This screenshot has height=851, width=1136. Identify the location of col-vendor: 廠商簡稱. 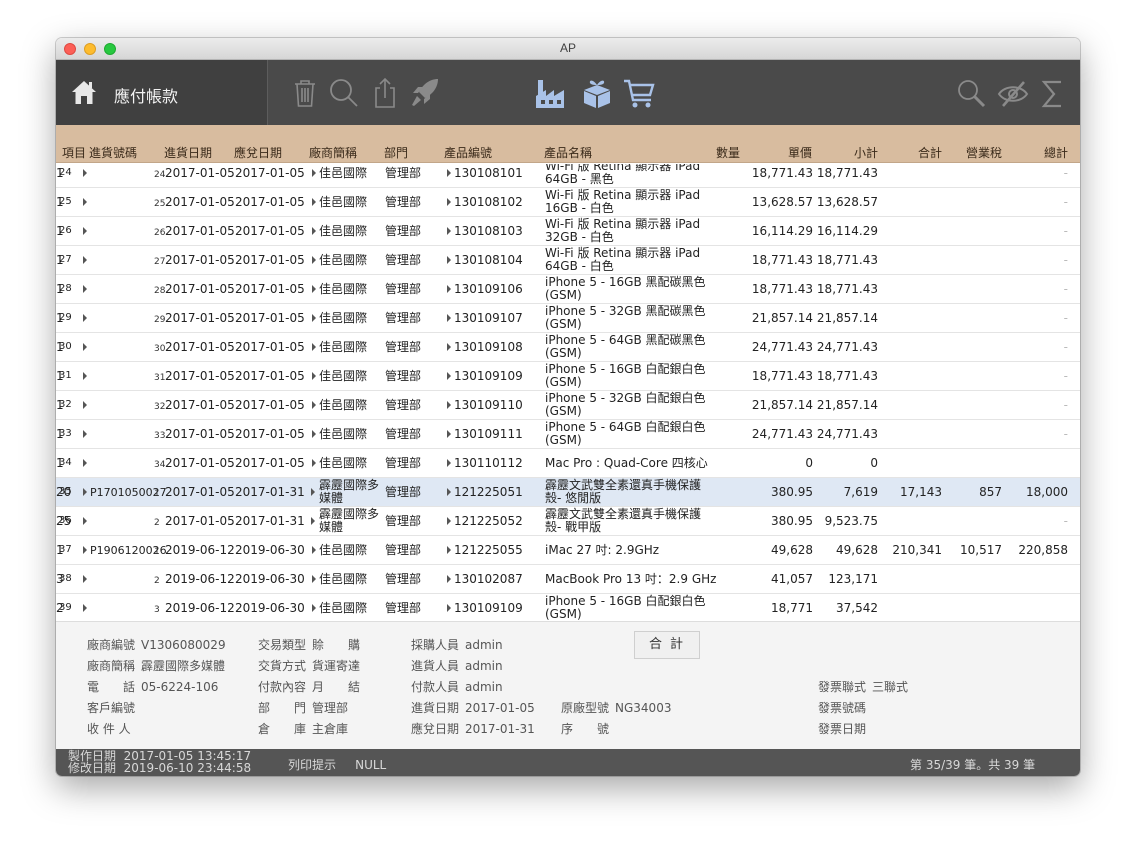
(333, 152).